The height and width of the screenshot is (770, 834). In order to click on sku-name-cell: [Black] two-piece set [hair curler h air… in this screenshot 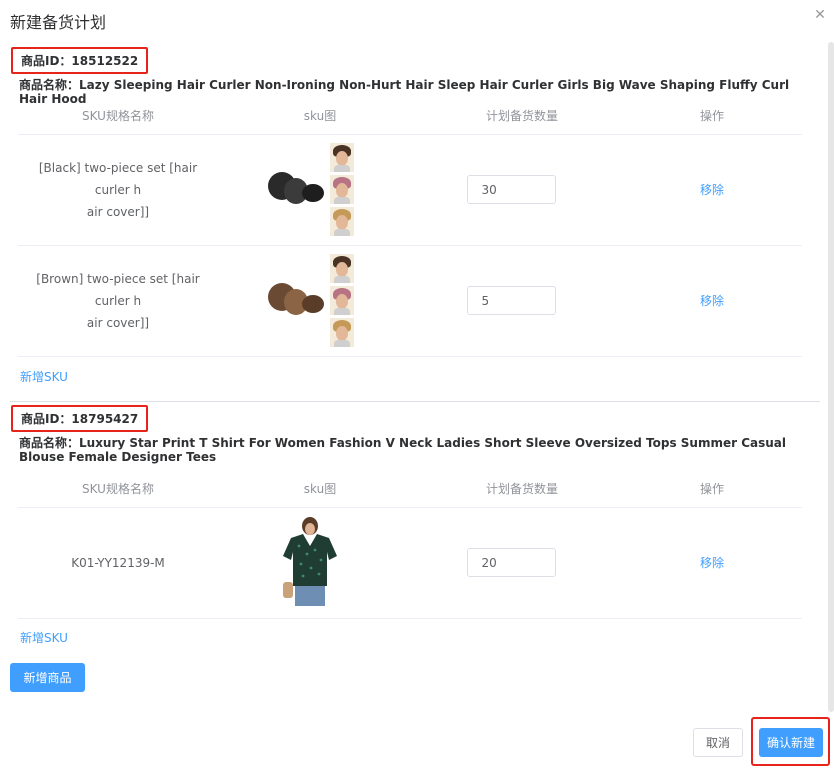, I will do `click(118, 190)`.